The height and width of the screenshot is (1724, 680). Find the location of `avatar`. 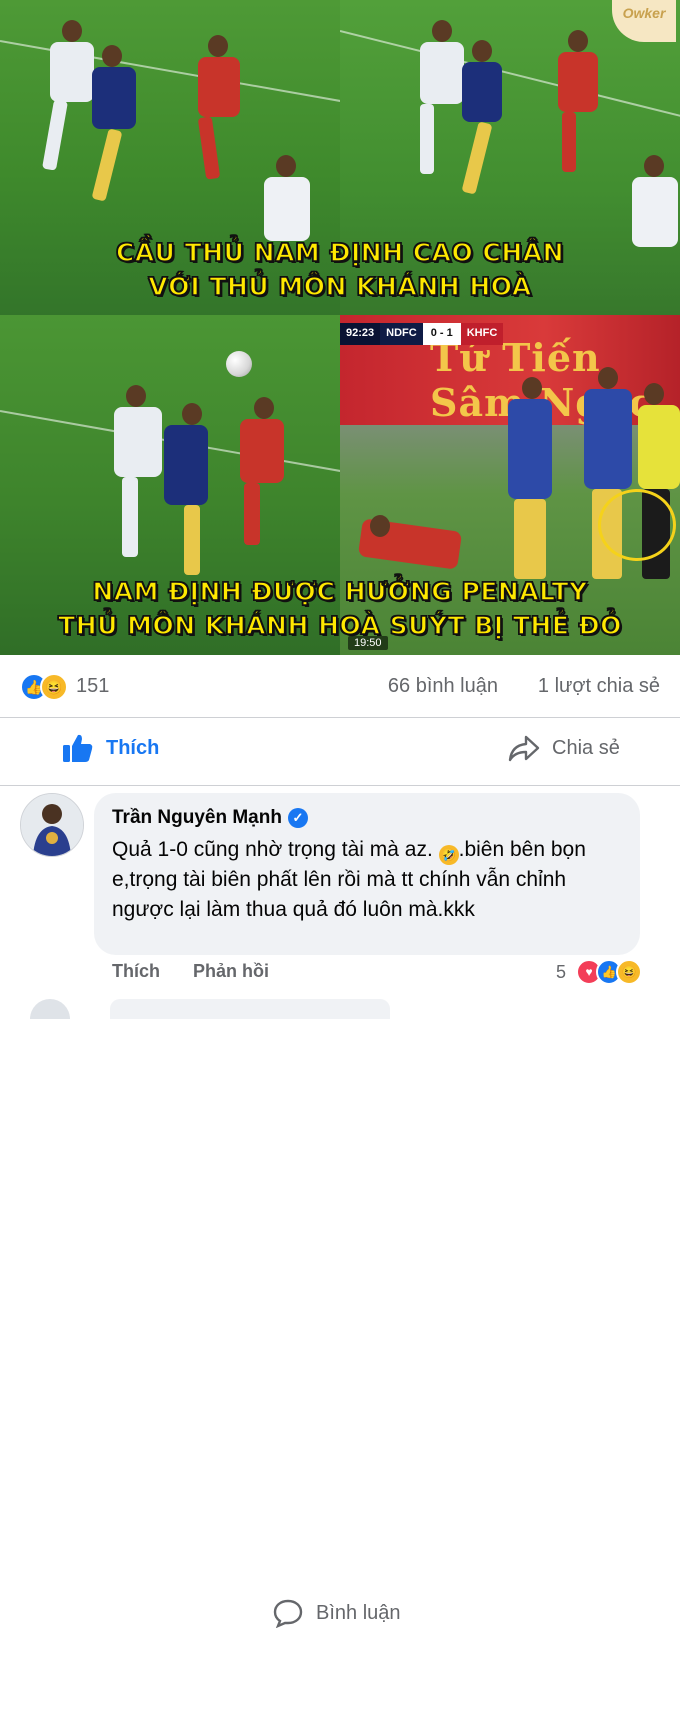

avatar is located at coordinates (52, 825).